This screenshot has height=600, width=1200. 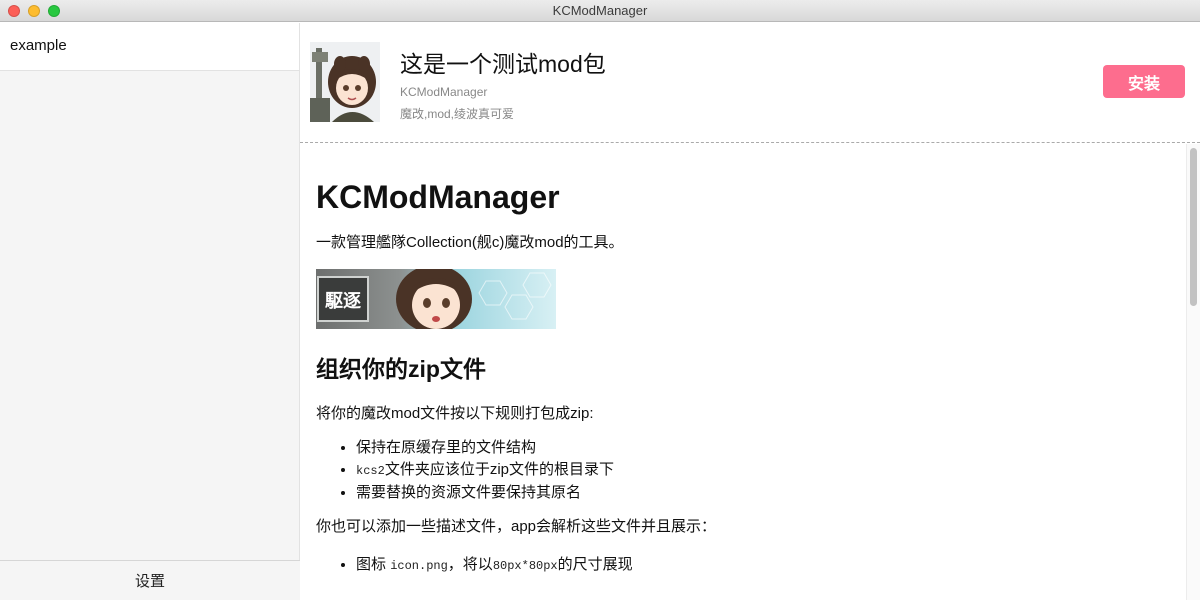 I want to click on list-item: kcs2文件夹应该位于zip文件的根目录下, so click(x=771, y=470).